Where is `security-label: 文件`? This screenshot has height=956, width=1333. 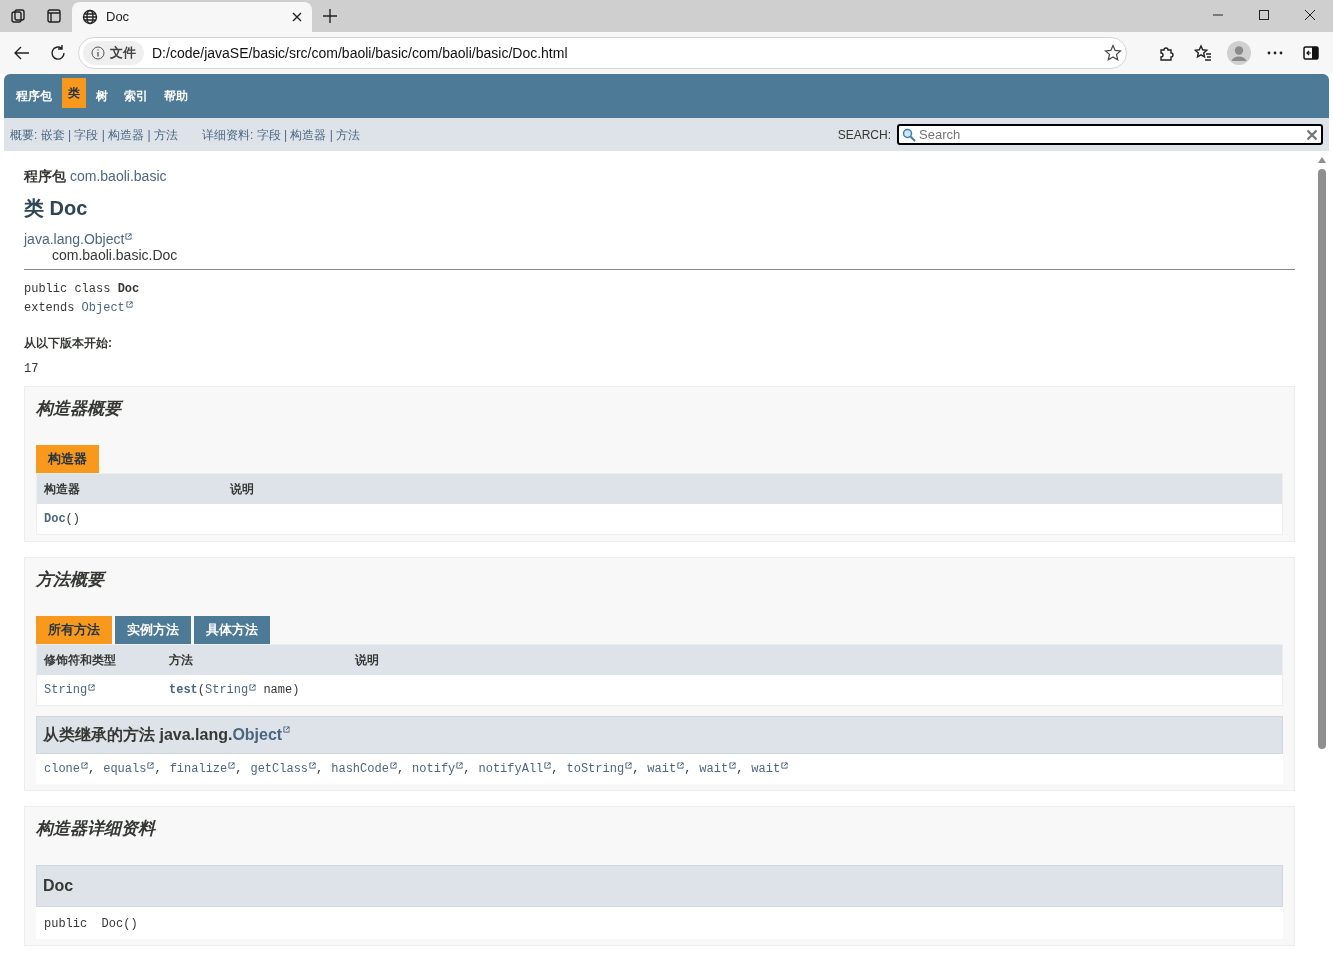 security-label: 文件 is located at coordinates (113, 53).